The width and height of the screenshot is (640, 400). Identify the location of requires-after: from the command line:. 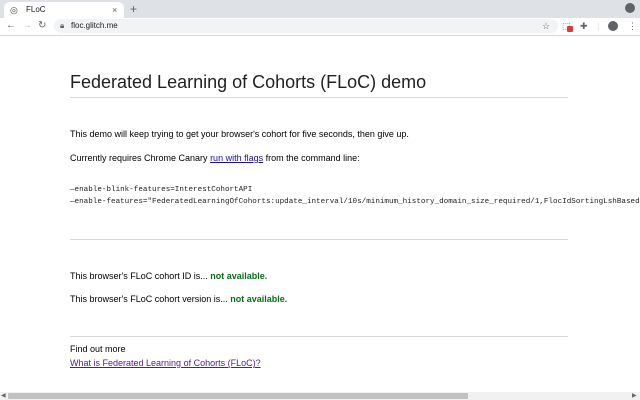
(311, 158).